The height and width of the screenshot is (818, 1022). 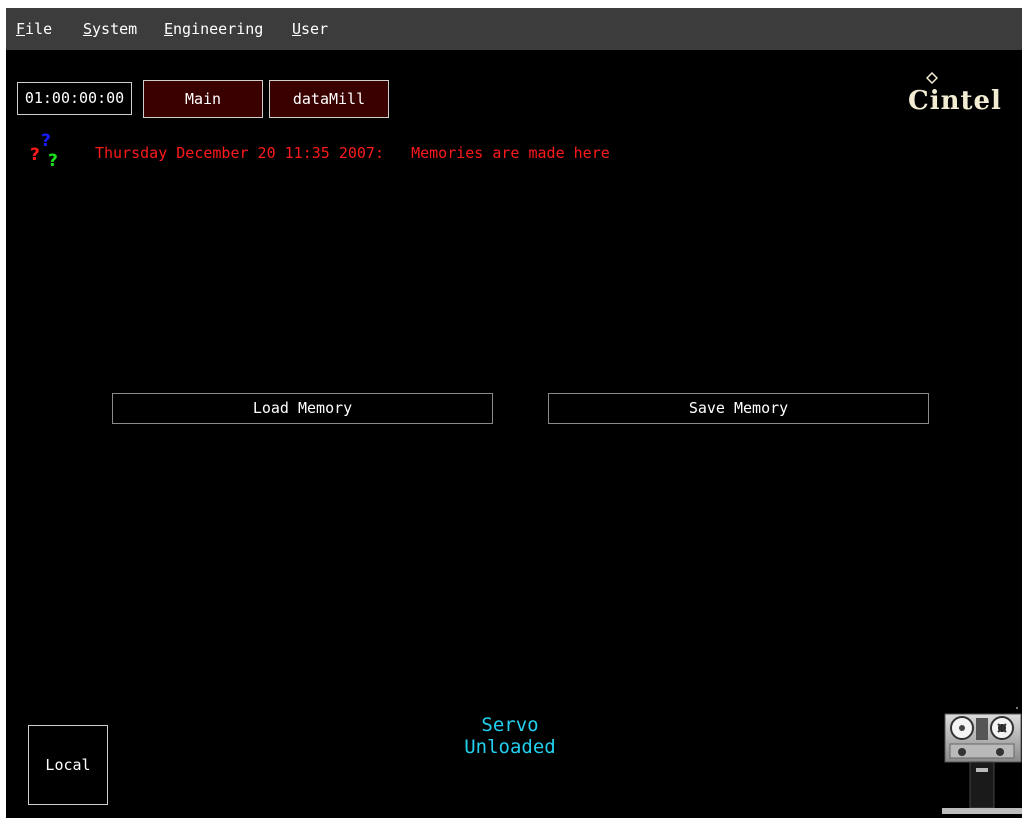 What do you see at coordinates (203, 99) in the screenshot?
I see `main-button: Main` at bounding box center [203, 99].